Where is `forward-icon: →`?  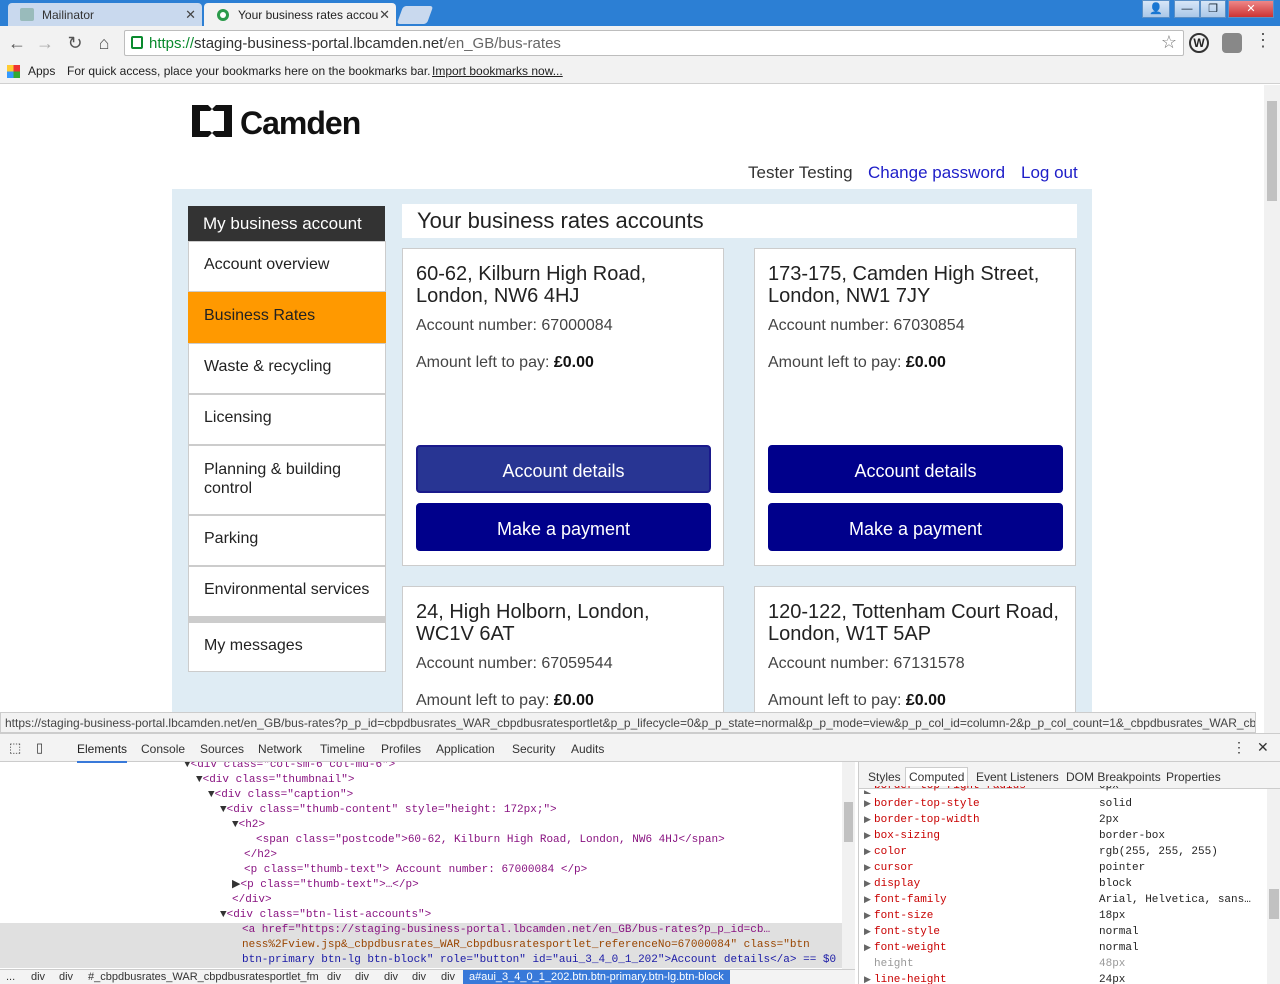
forward-icon: → is located at coordinates (45, 43).